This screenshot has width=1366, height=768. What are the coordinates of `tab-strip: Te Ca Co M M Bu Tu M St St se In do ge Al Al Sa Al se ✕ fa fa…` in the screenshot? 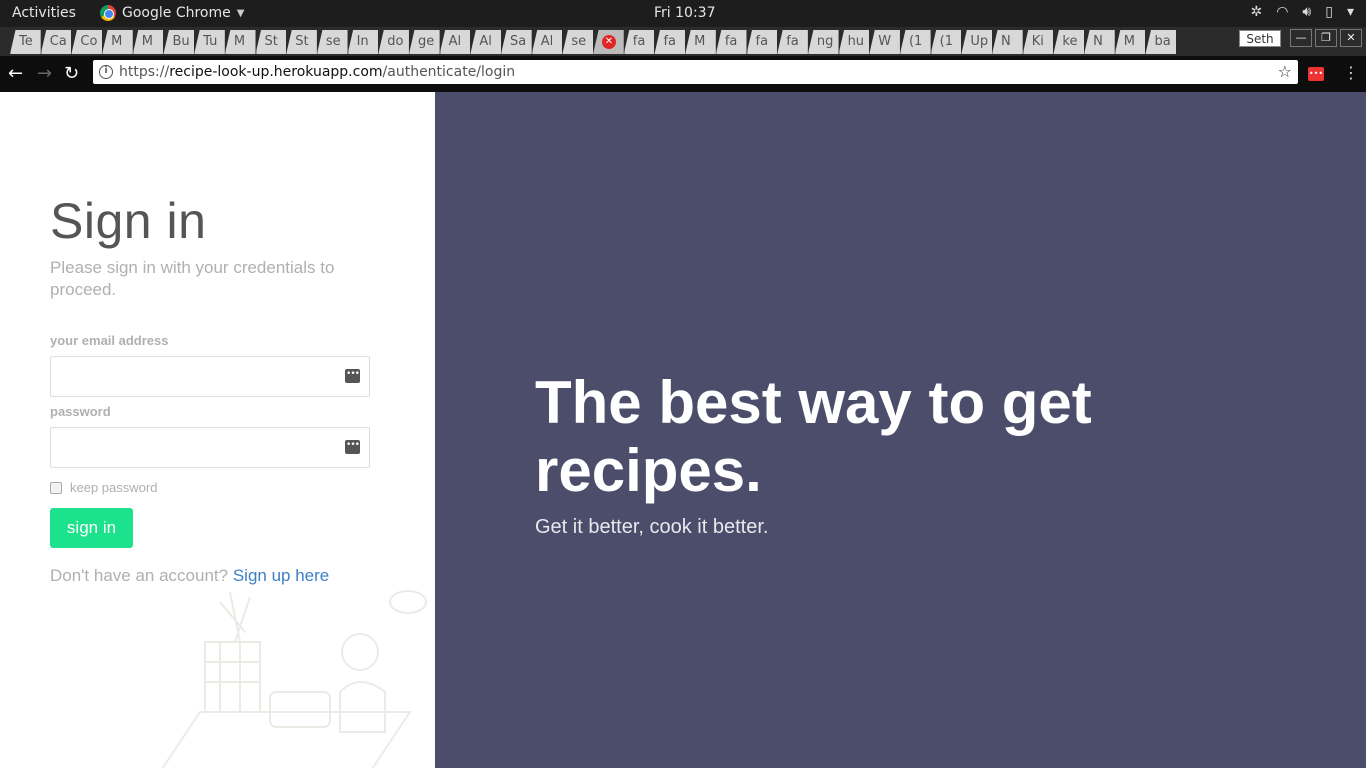 It's located at (683, 41).